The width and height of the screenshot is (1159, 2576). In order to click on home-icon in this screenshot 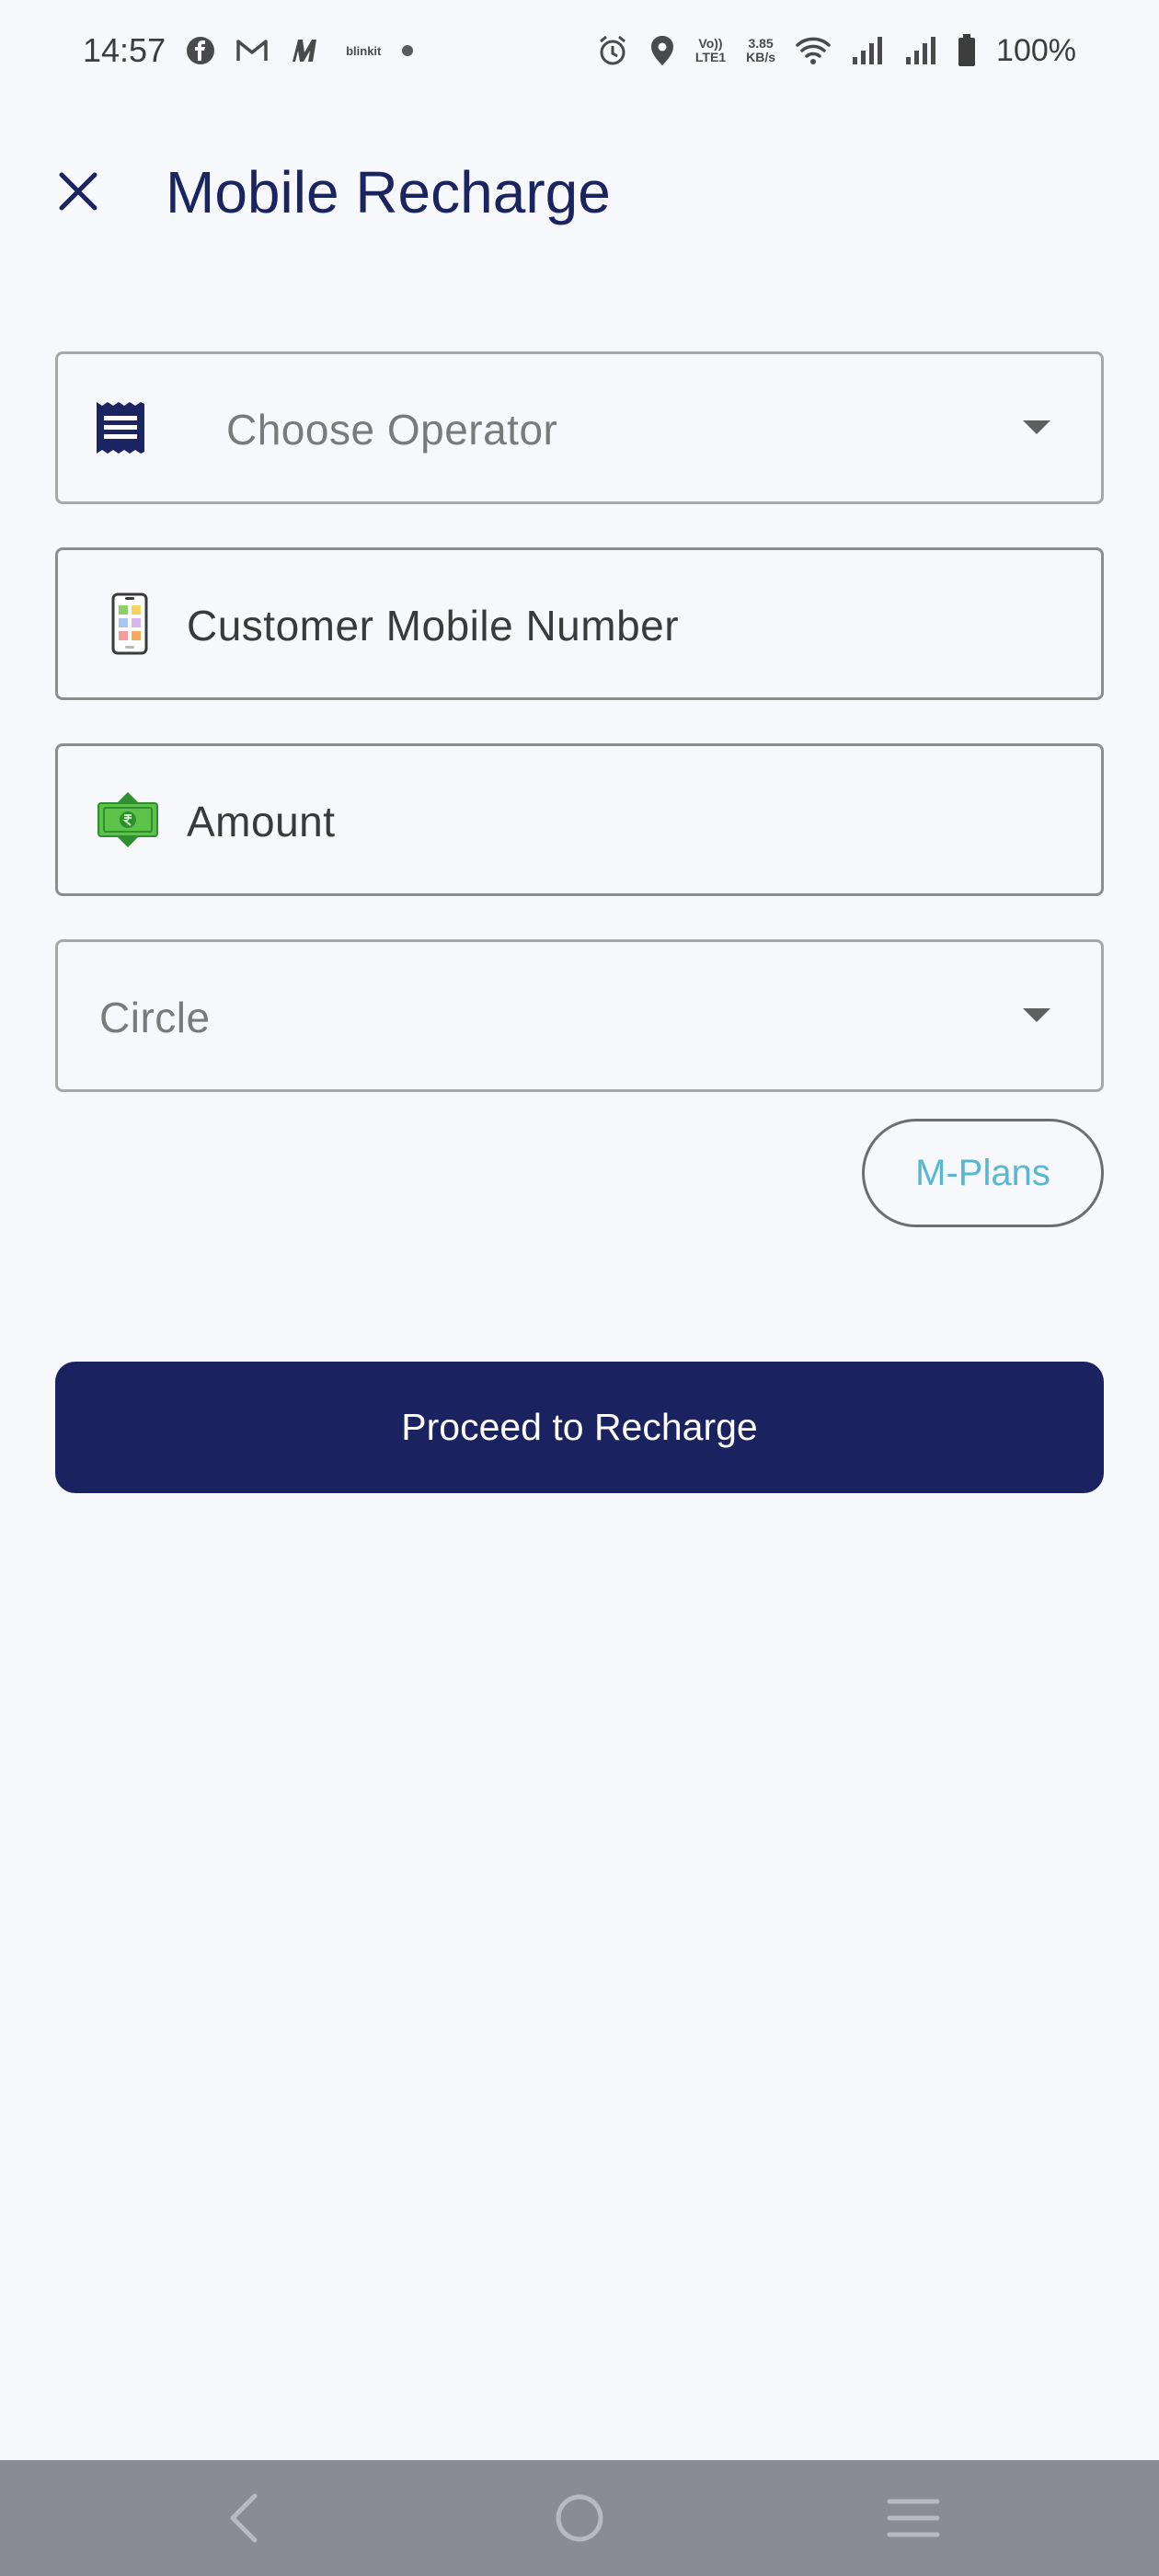, I will do `click(579, 2518)`.